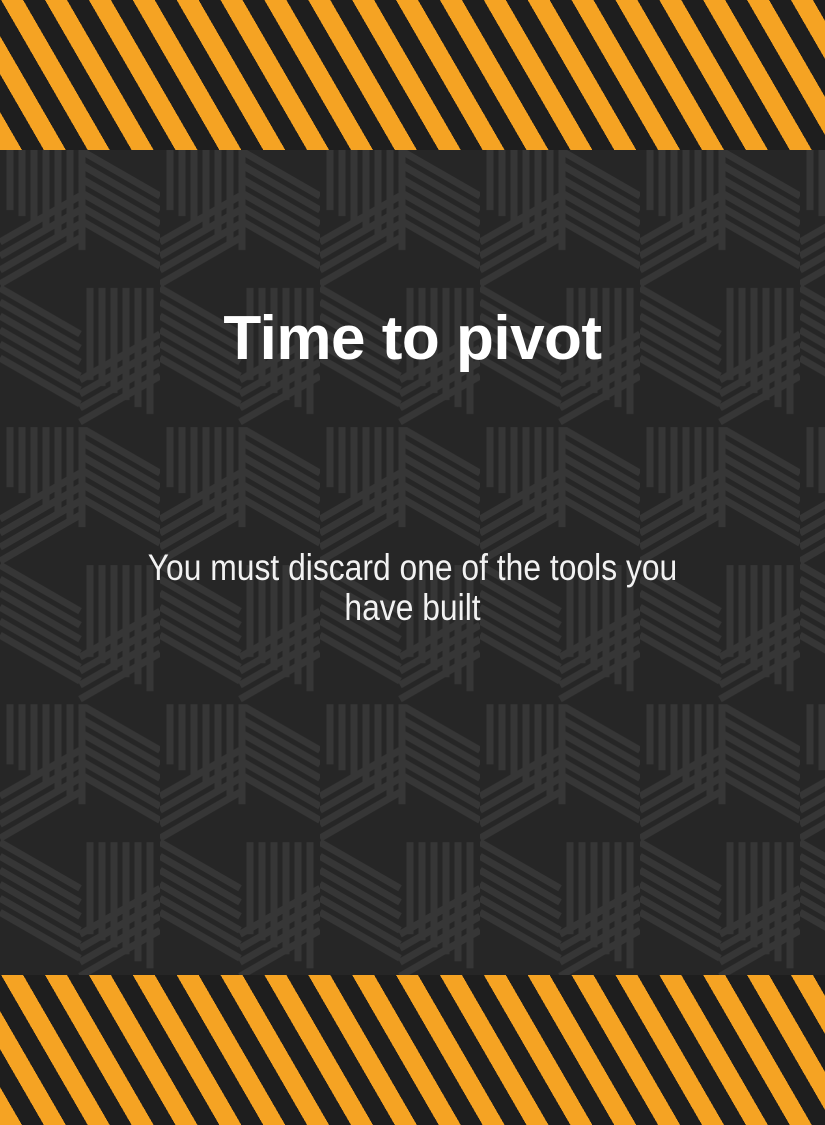 This screenshot has height=1125, width=825. What do you see at coordinates (412, 338) in the screenshot?
I see `card-title: Time to pivot` at bounding box center [412, 338].